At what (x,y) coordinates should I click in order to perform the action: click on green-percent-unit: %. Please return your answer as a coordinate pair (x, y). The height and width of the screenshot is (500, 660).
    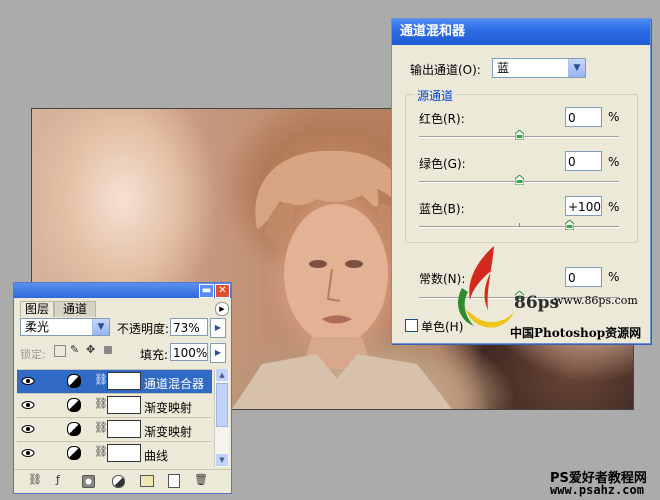
    Looking at the image, I should click on (614, 162).